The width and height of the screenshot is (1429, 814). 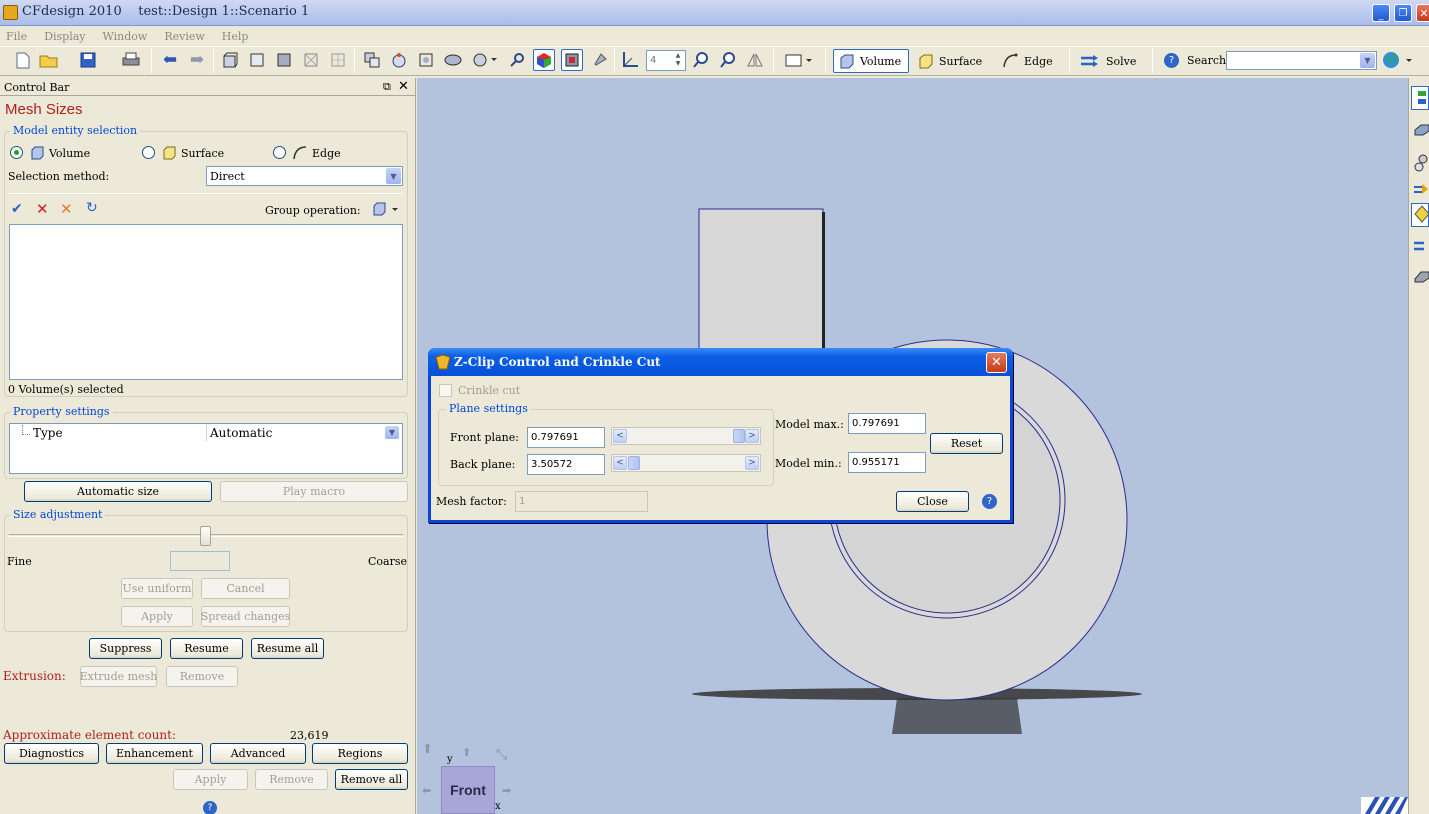 What do you see at coordinates (184, 36) in the screenshot?
I see `menu-review: Review` at bounding box center [184, 36].